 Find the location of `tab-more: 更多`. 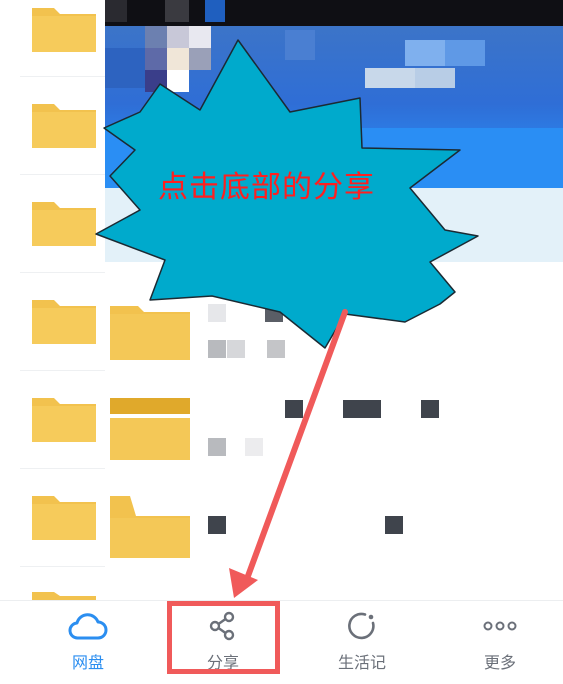

tab-more: 更多 is located at coordinates (500, 646).